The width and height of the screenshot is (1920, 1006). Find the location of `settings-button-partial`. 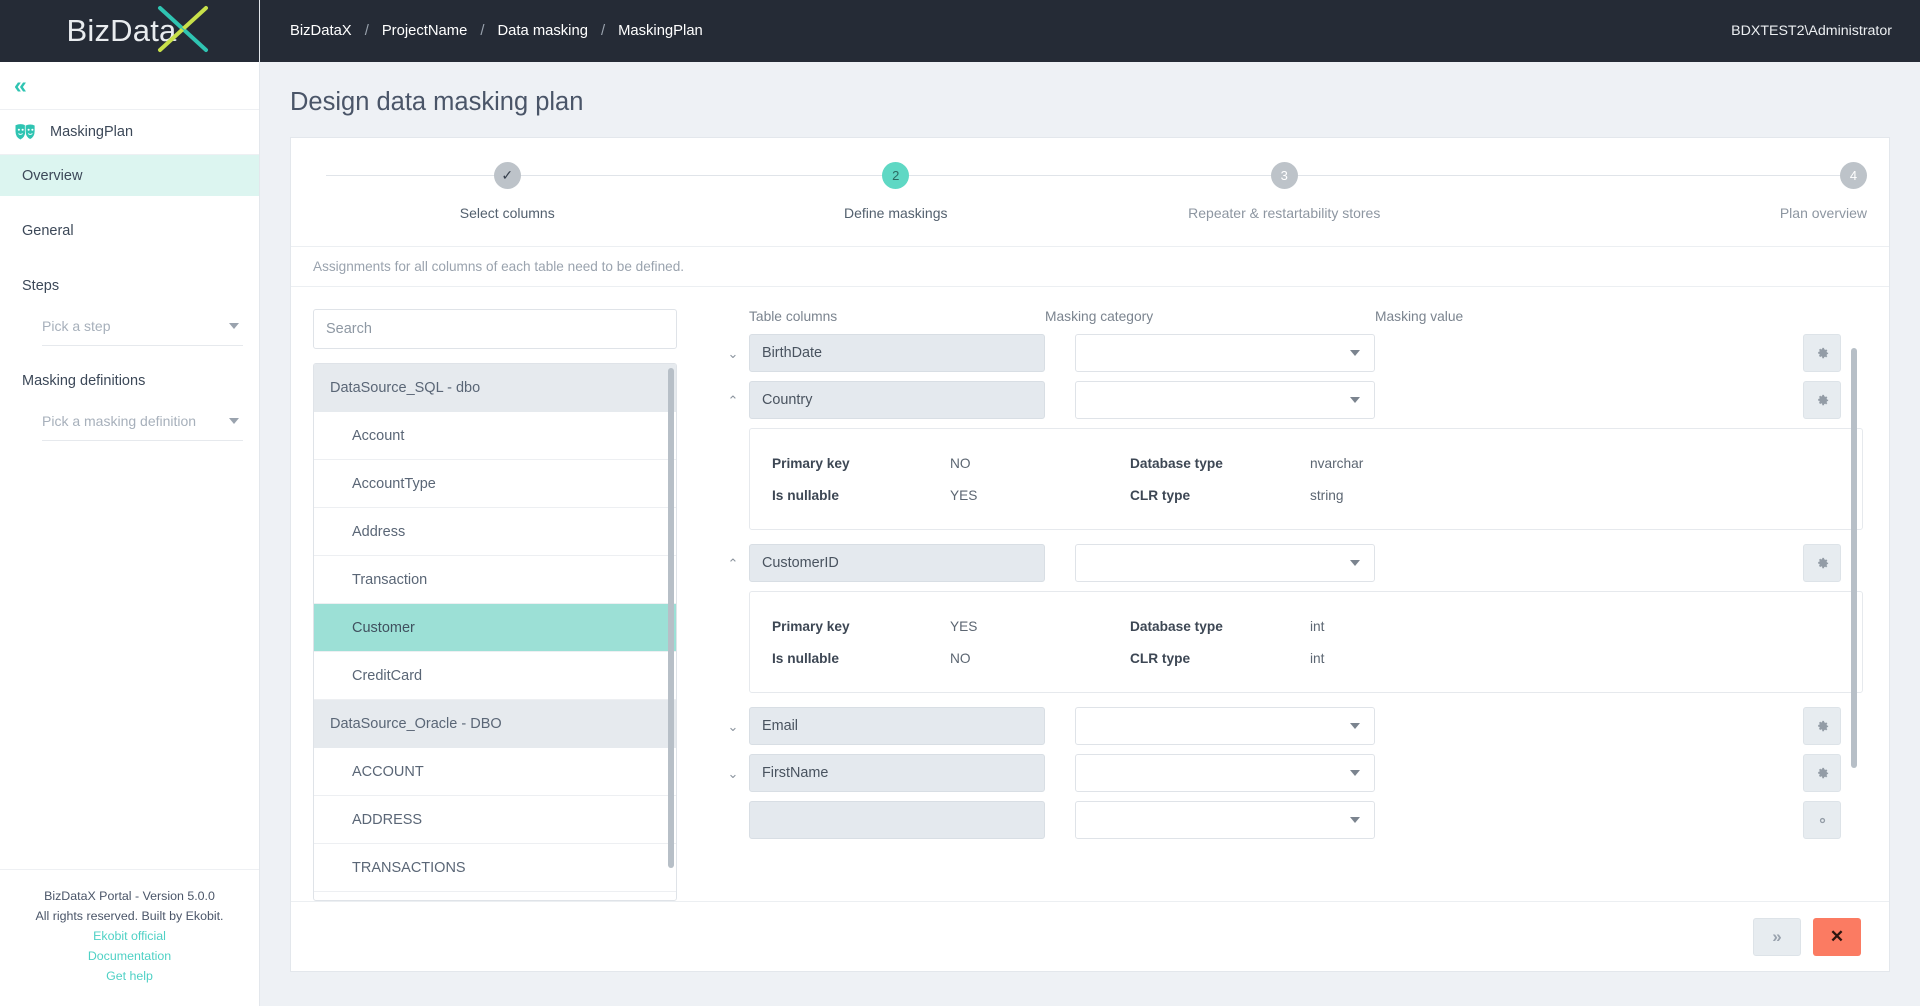

settings-button-partial is located at coordinates (1822, 820).